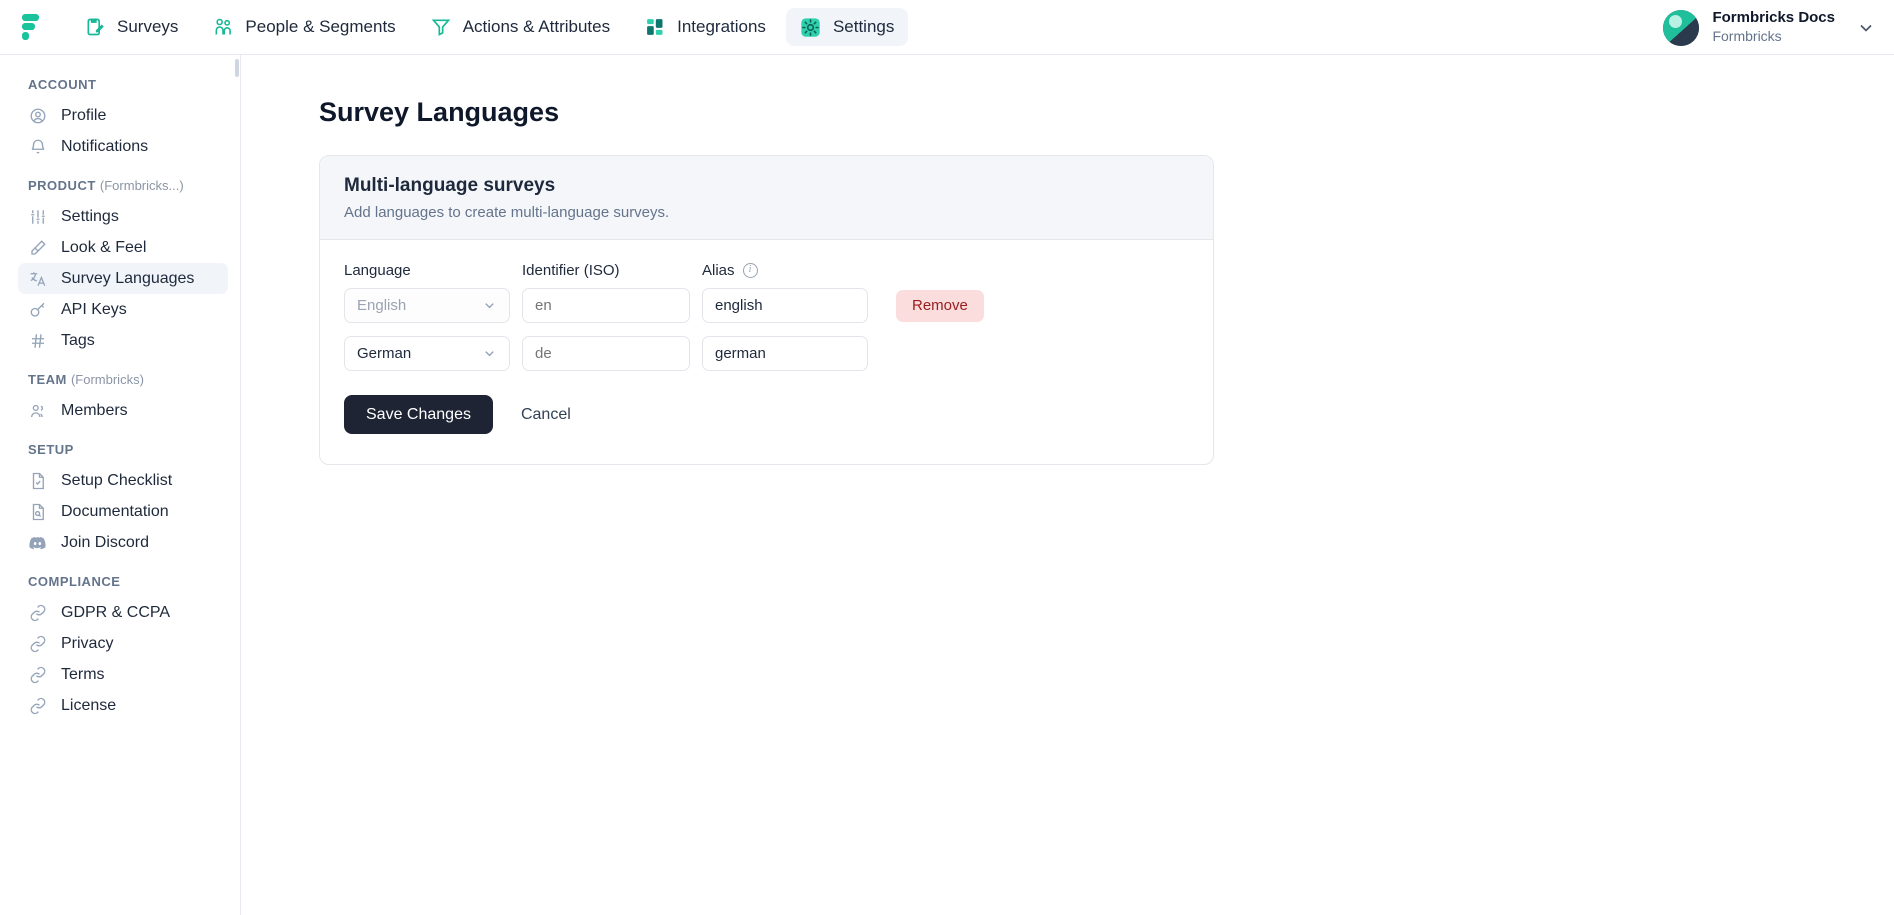 The image size is (1894, 915). What do you see at coordinates (115, 511) in the screenshot?
I see `sidebar-item-label: Documentation` at bounding box center [115, 511].